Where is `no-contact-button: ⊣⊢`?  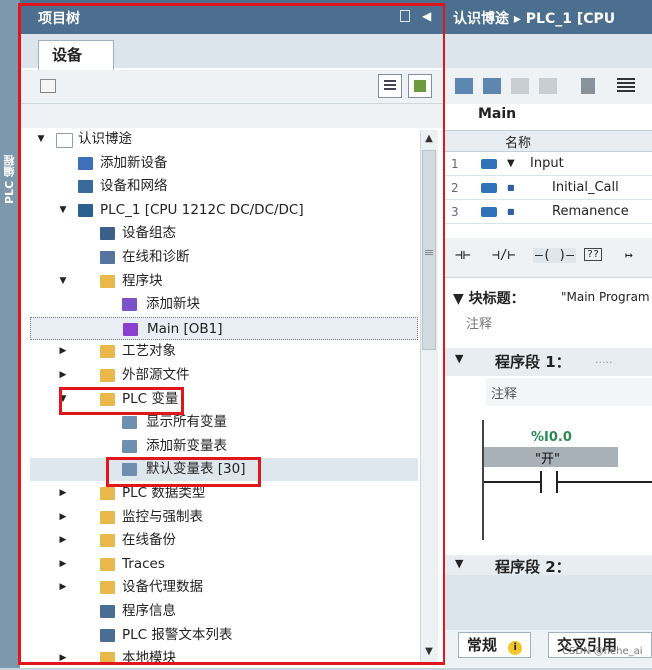
no-contact-button: ⊣⊢ is located at coordinates (463, 255).